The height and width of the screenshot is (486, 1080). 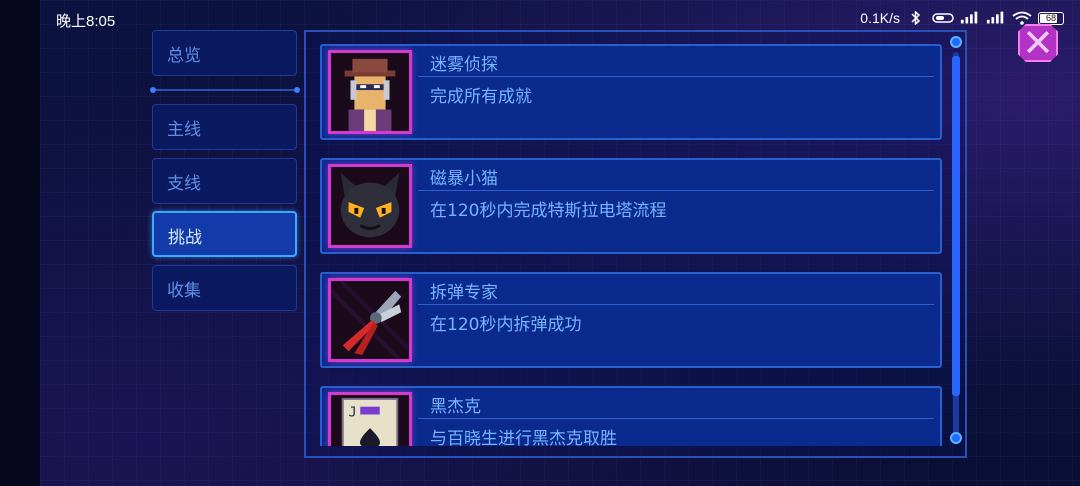 What do you see at coordinates (224, 53) in the screenshot?
I see `tab-overview: 总览` at bounding box center [224, 53].